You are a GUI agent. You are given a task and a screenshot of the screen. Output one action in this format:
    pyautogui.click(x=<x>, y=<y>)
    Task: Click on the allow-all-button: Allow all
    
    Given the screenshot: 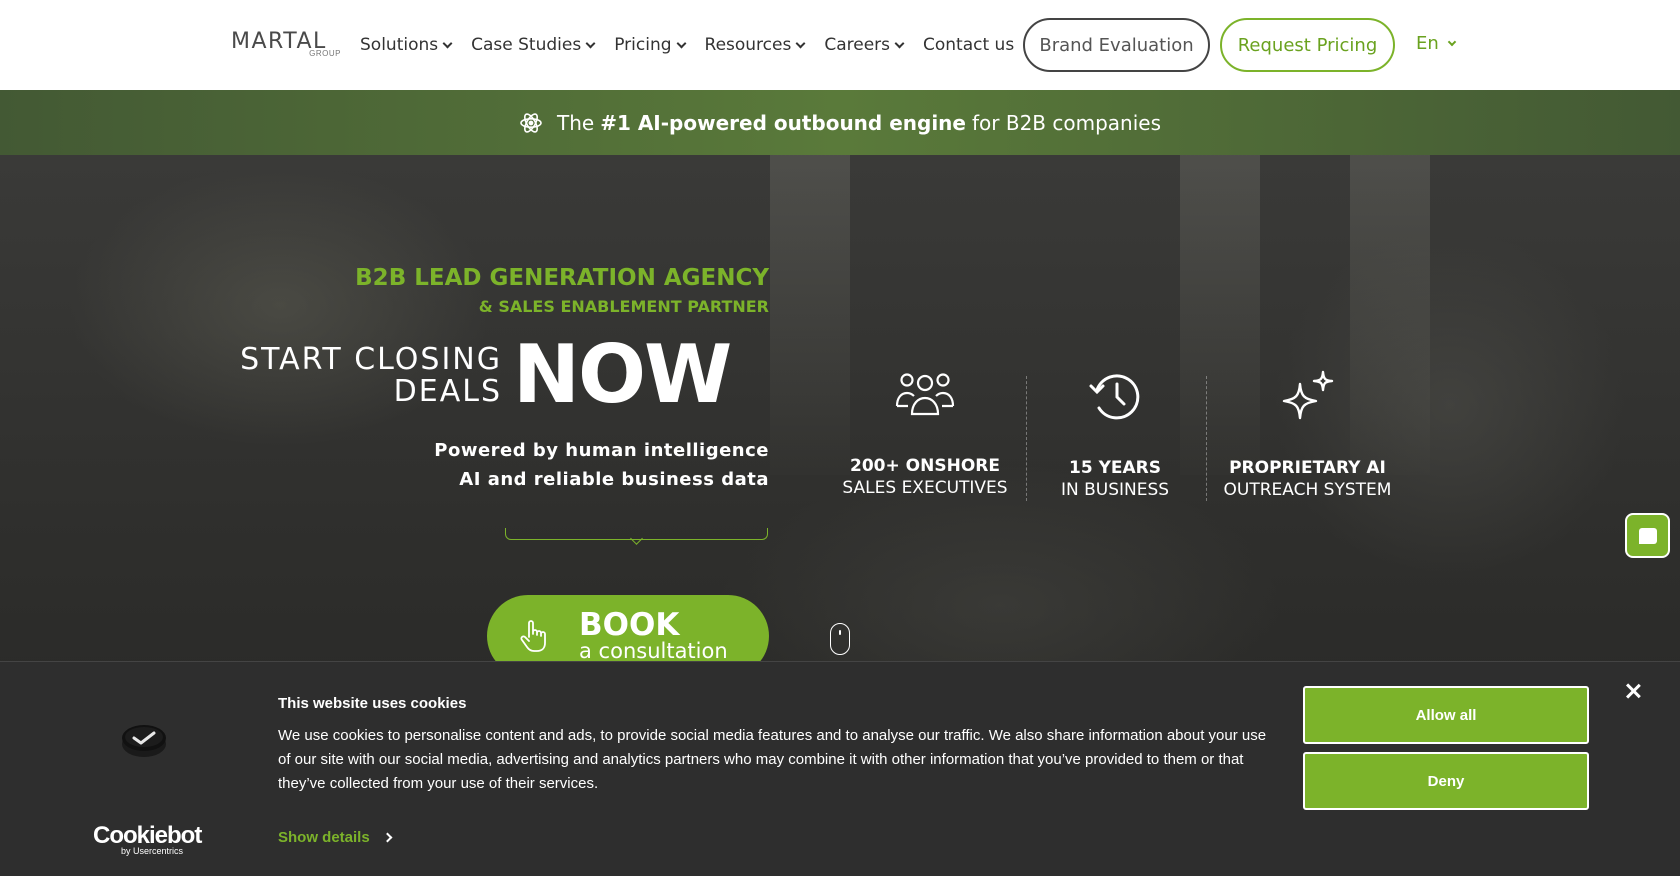 What is the action you would take?
    pyautogui.click(x=1446, y=715)
    